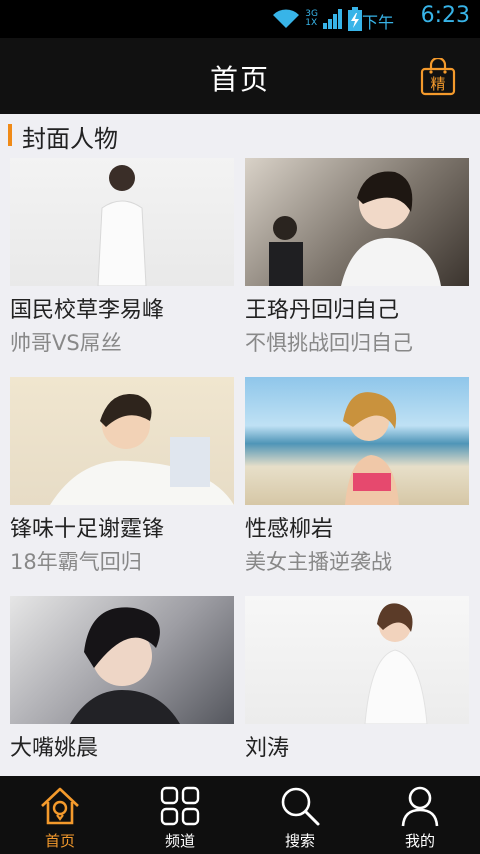  What do you see at coordinates (300, 806) in the screenshot?
I see `search-icon` at bounding box center [300, 806].